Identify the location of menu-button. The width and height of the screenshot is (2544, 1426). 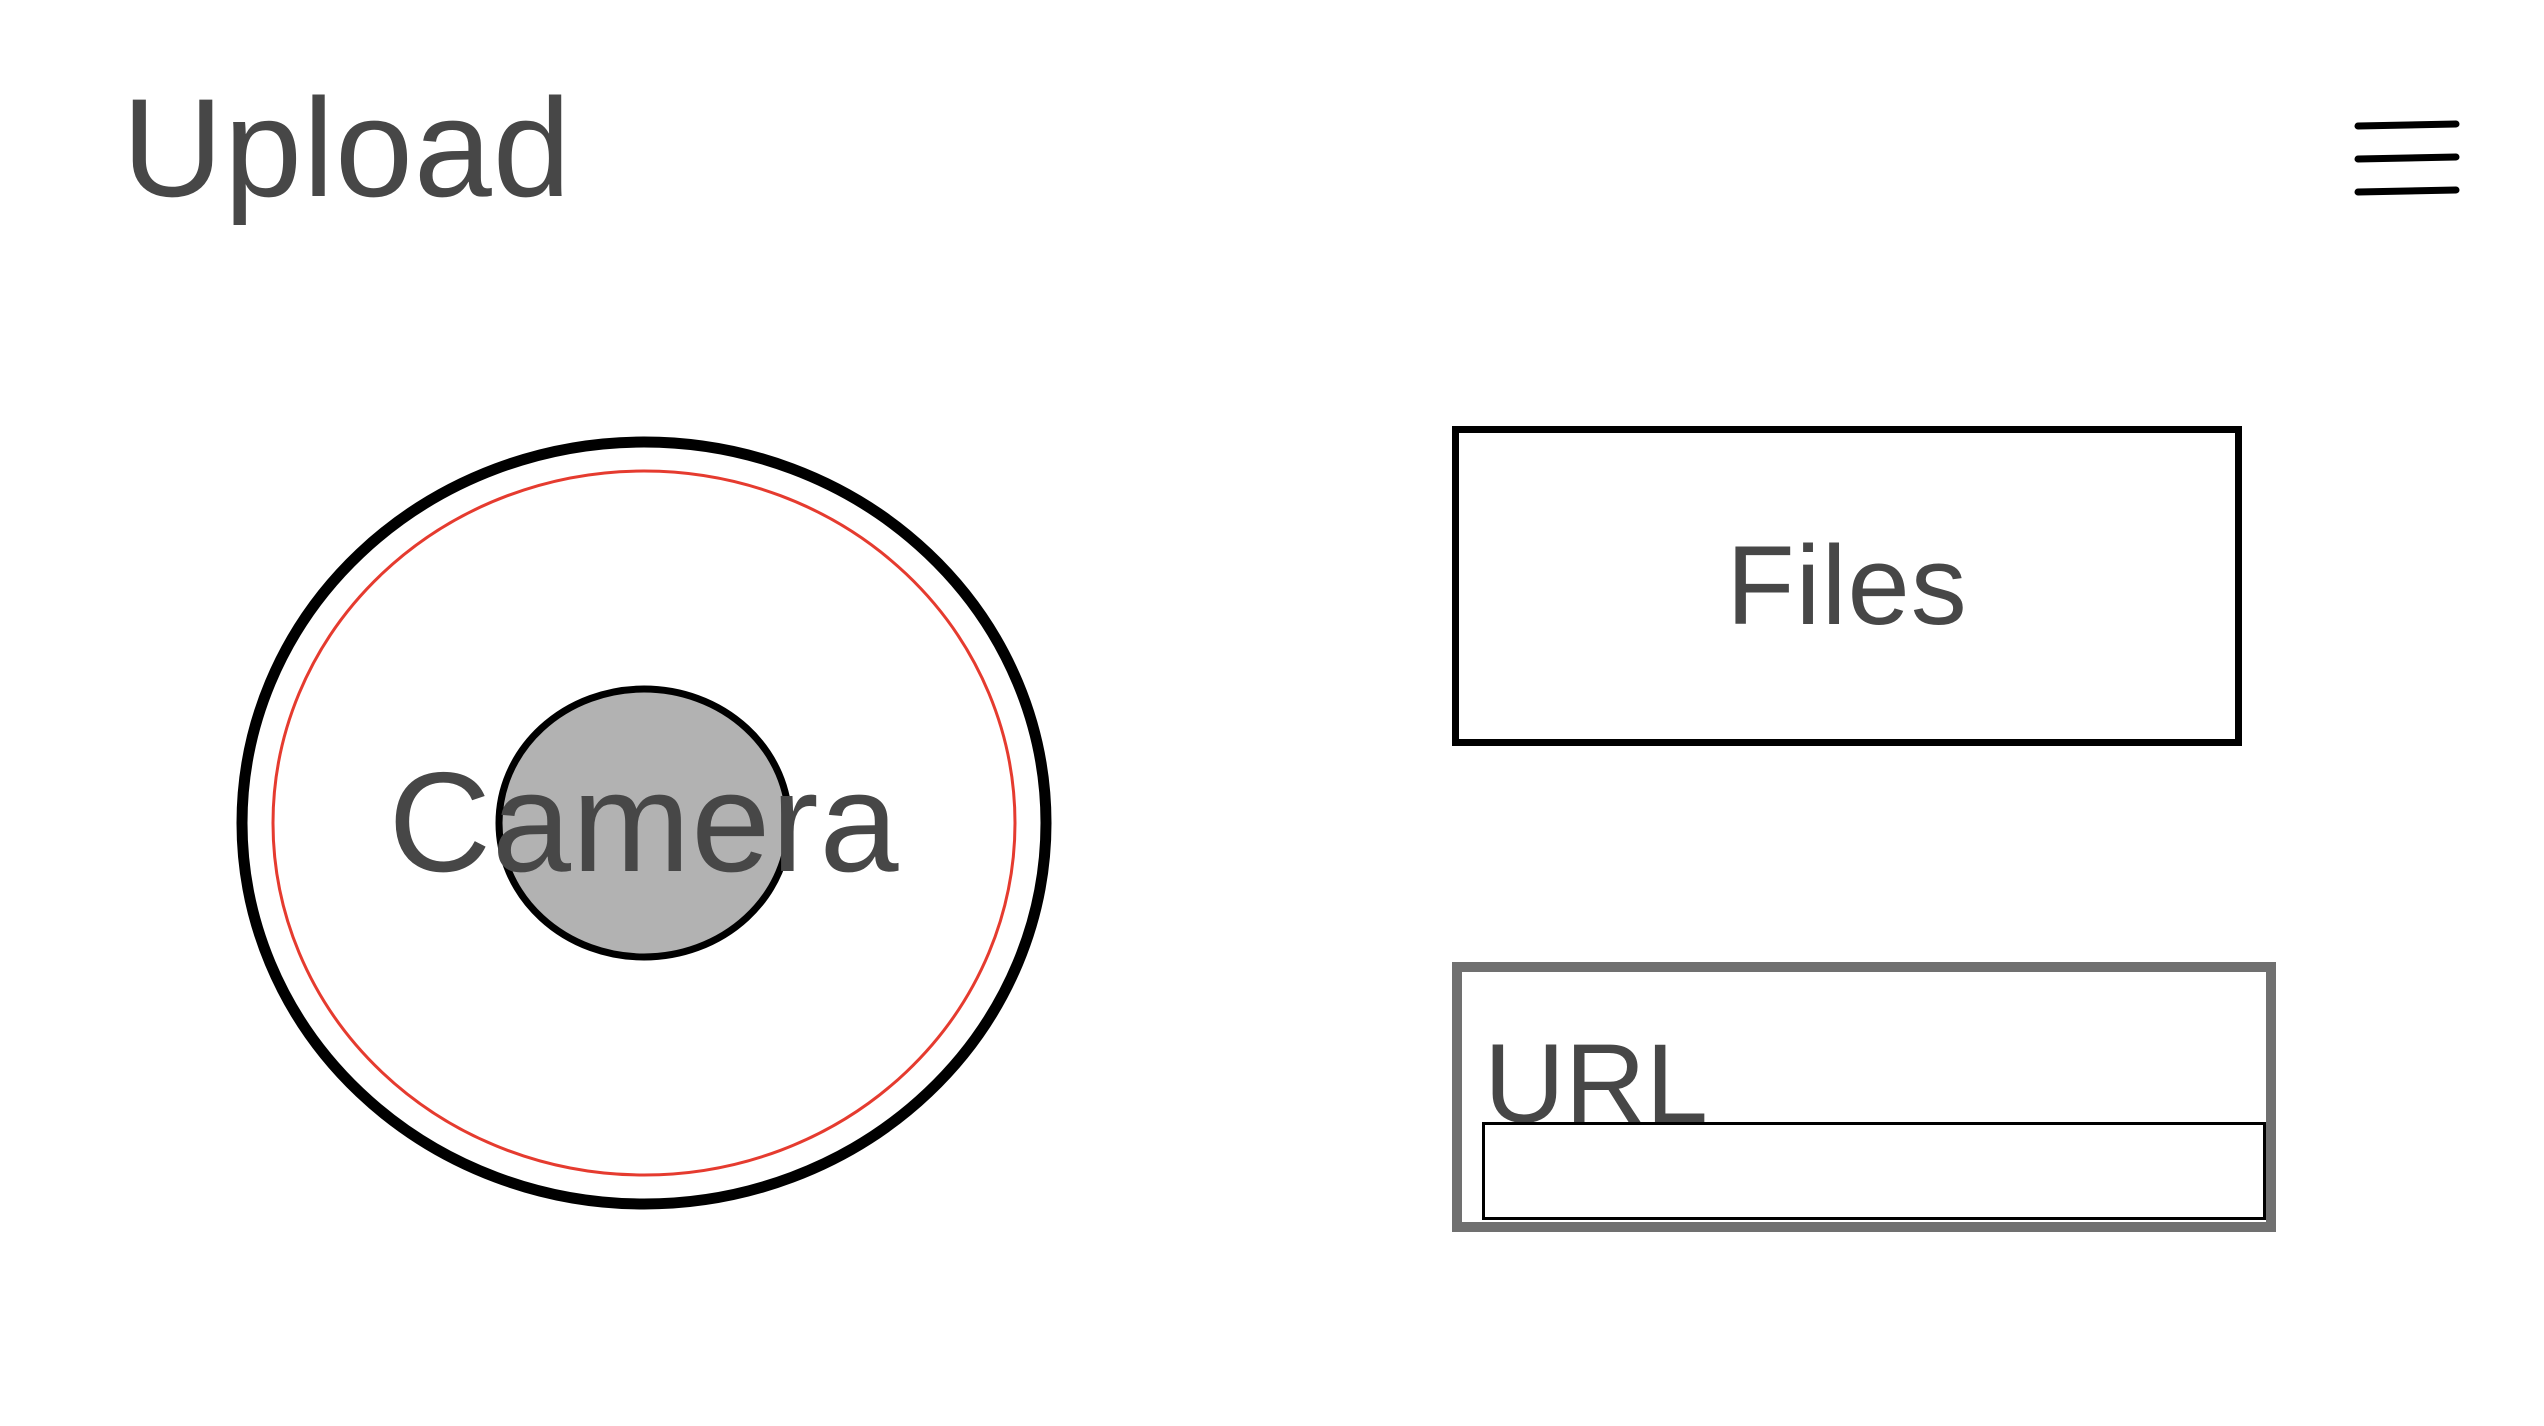
(2405, 158).